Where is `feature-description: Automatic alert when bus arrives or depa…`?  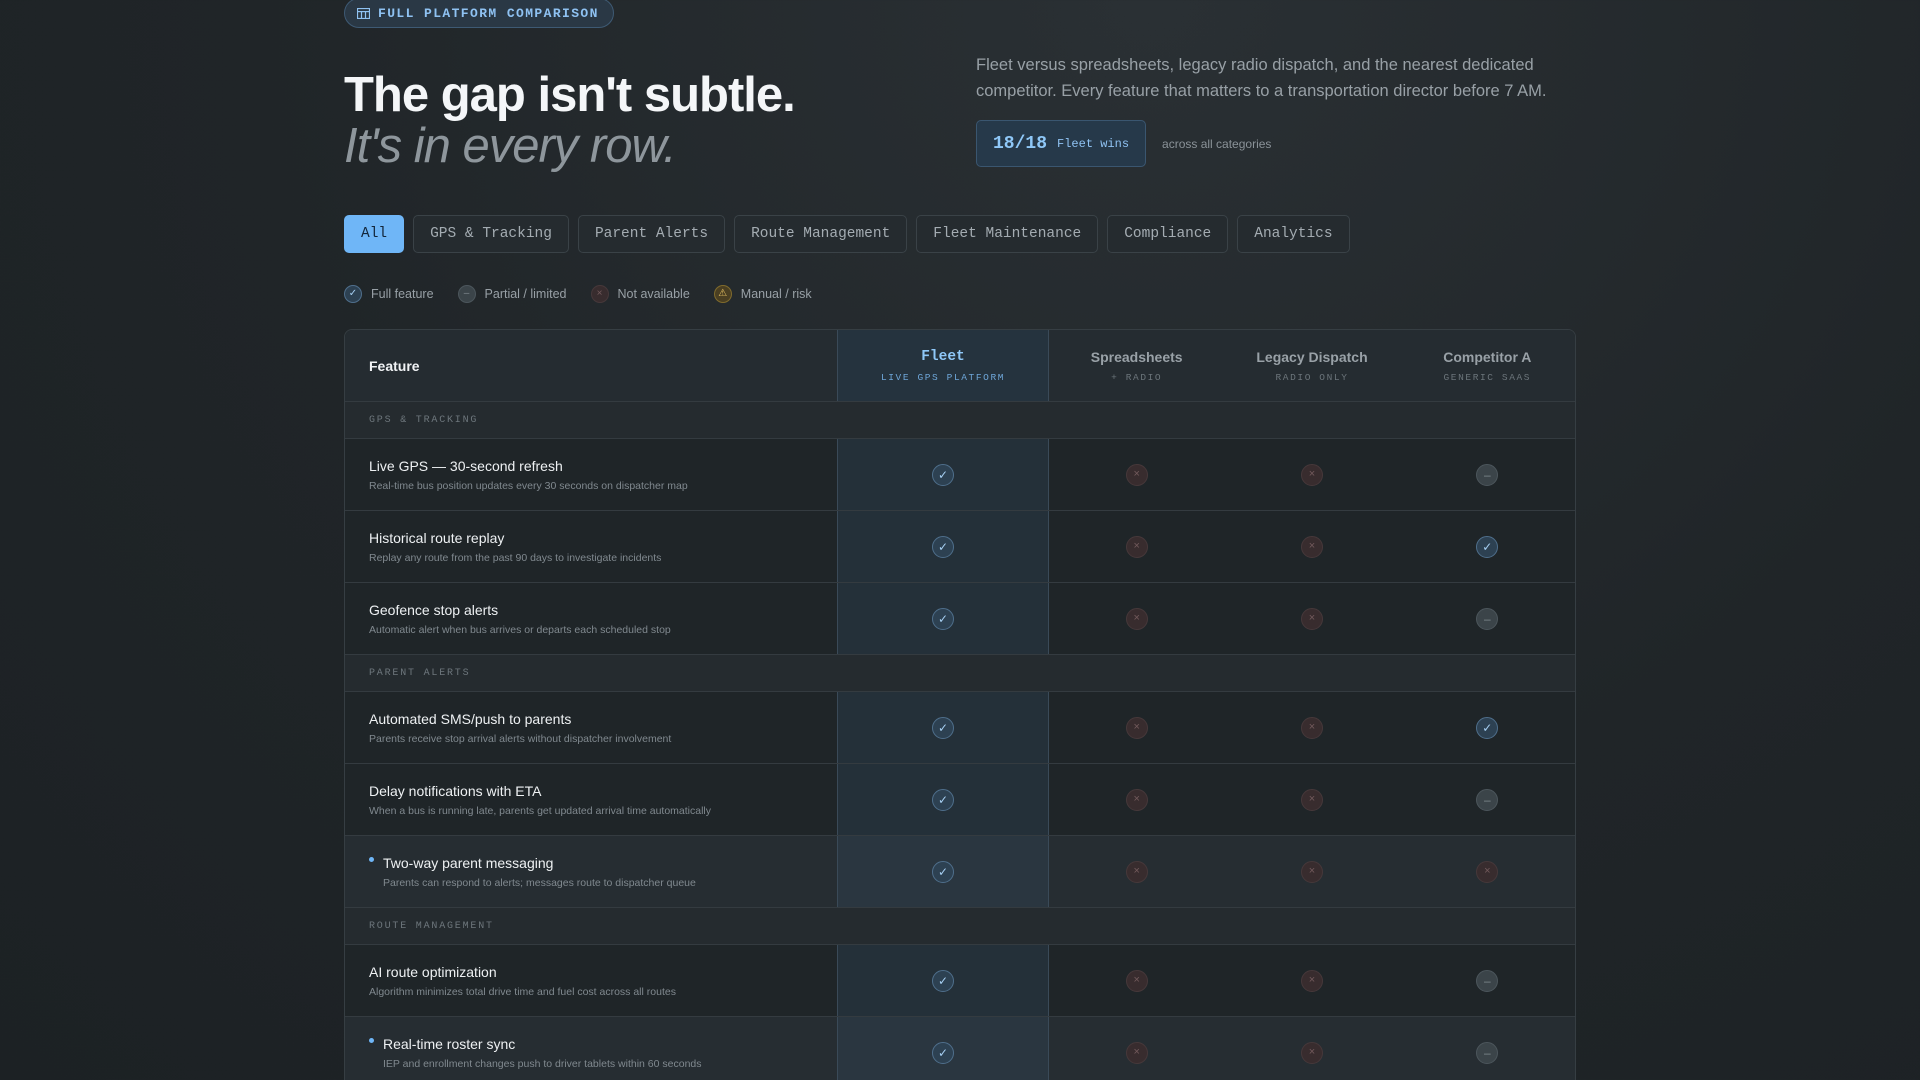
feature-description: Automatic alert when bus arrives or depa… is located at coordinates (520, 629).